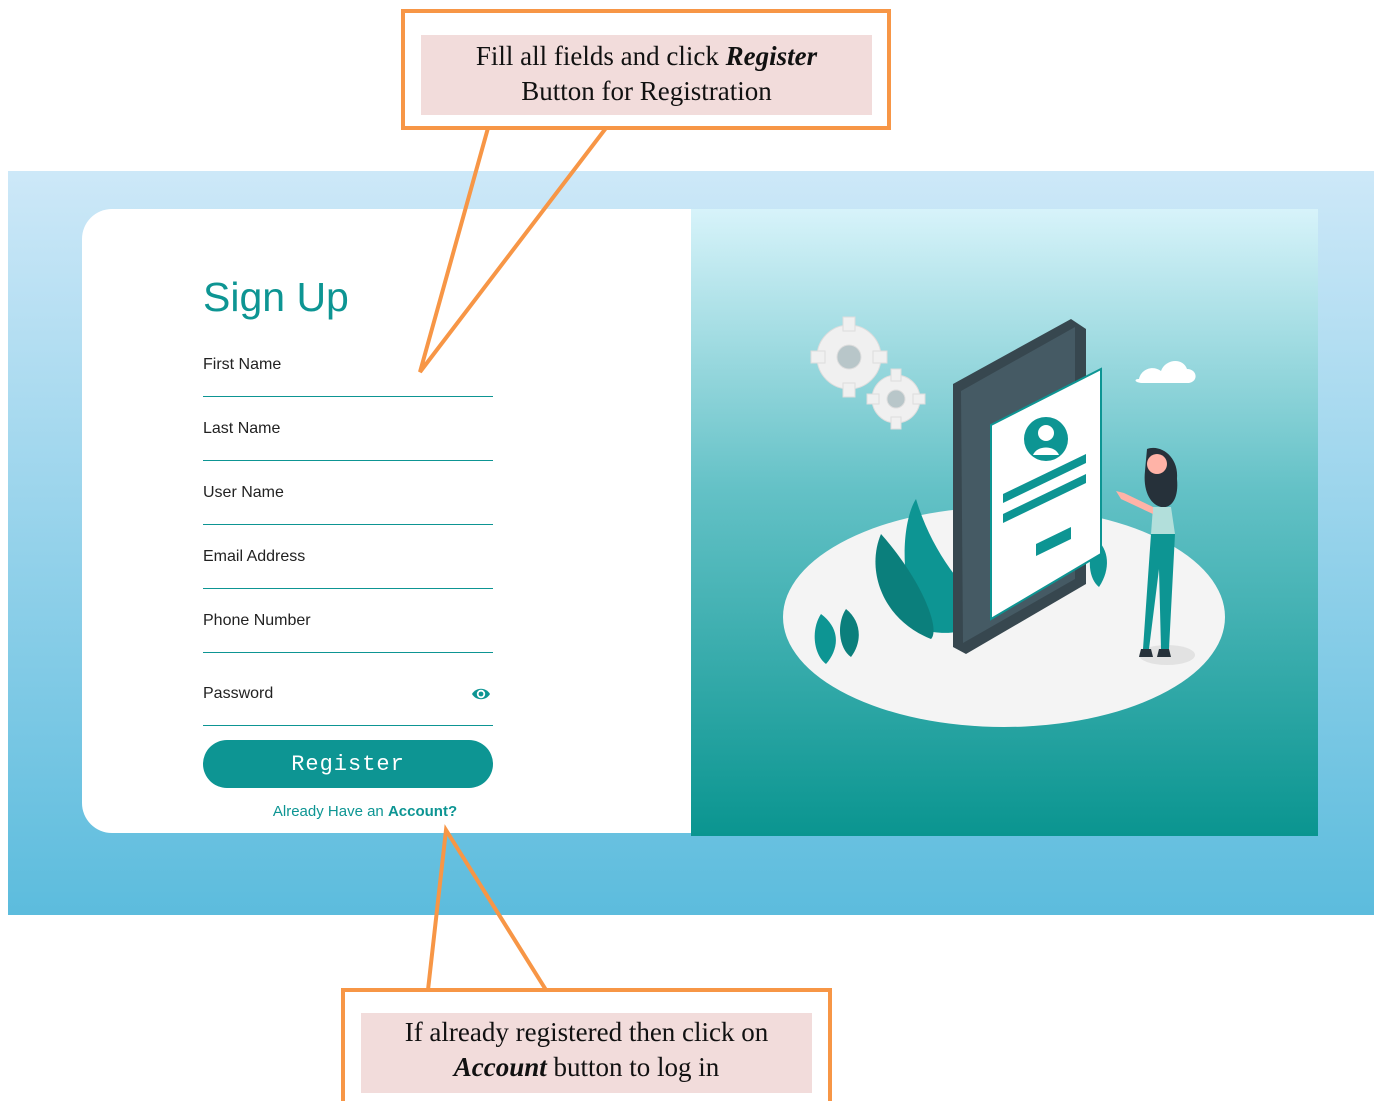  What do you see at coordinates (600, 56) in the screenshot?
I see `top-callout-line1: Fill all fields and click` at bounding box center [600, 56].